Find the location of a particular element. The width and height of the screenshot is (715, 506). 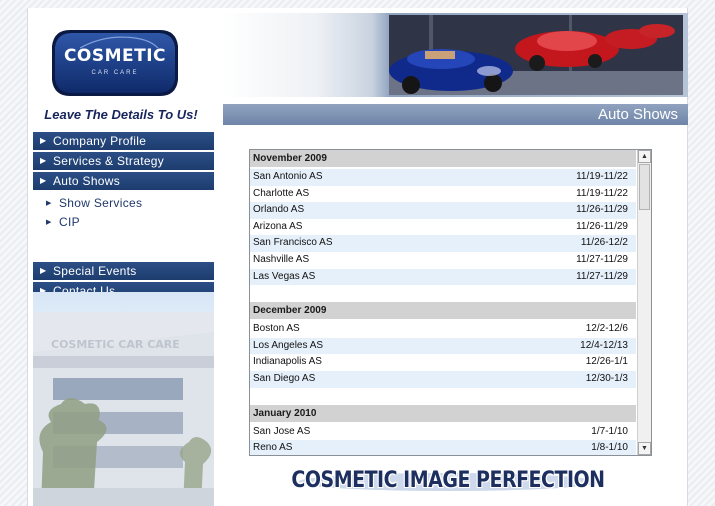

cars-illustration is located at coordinates (536, 55).